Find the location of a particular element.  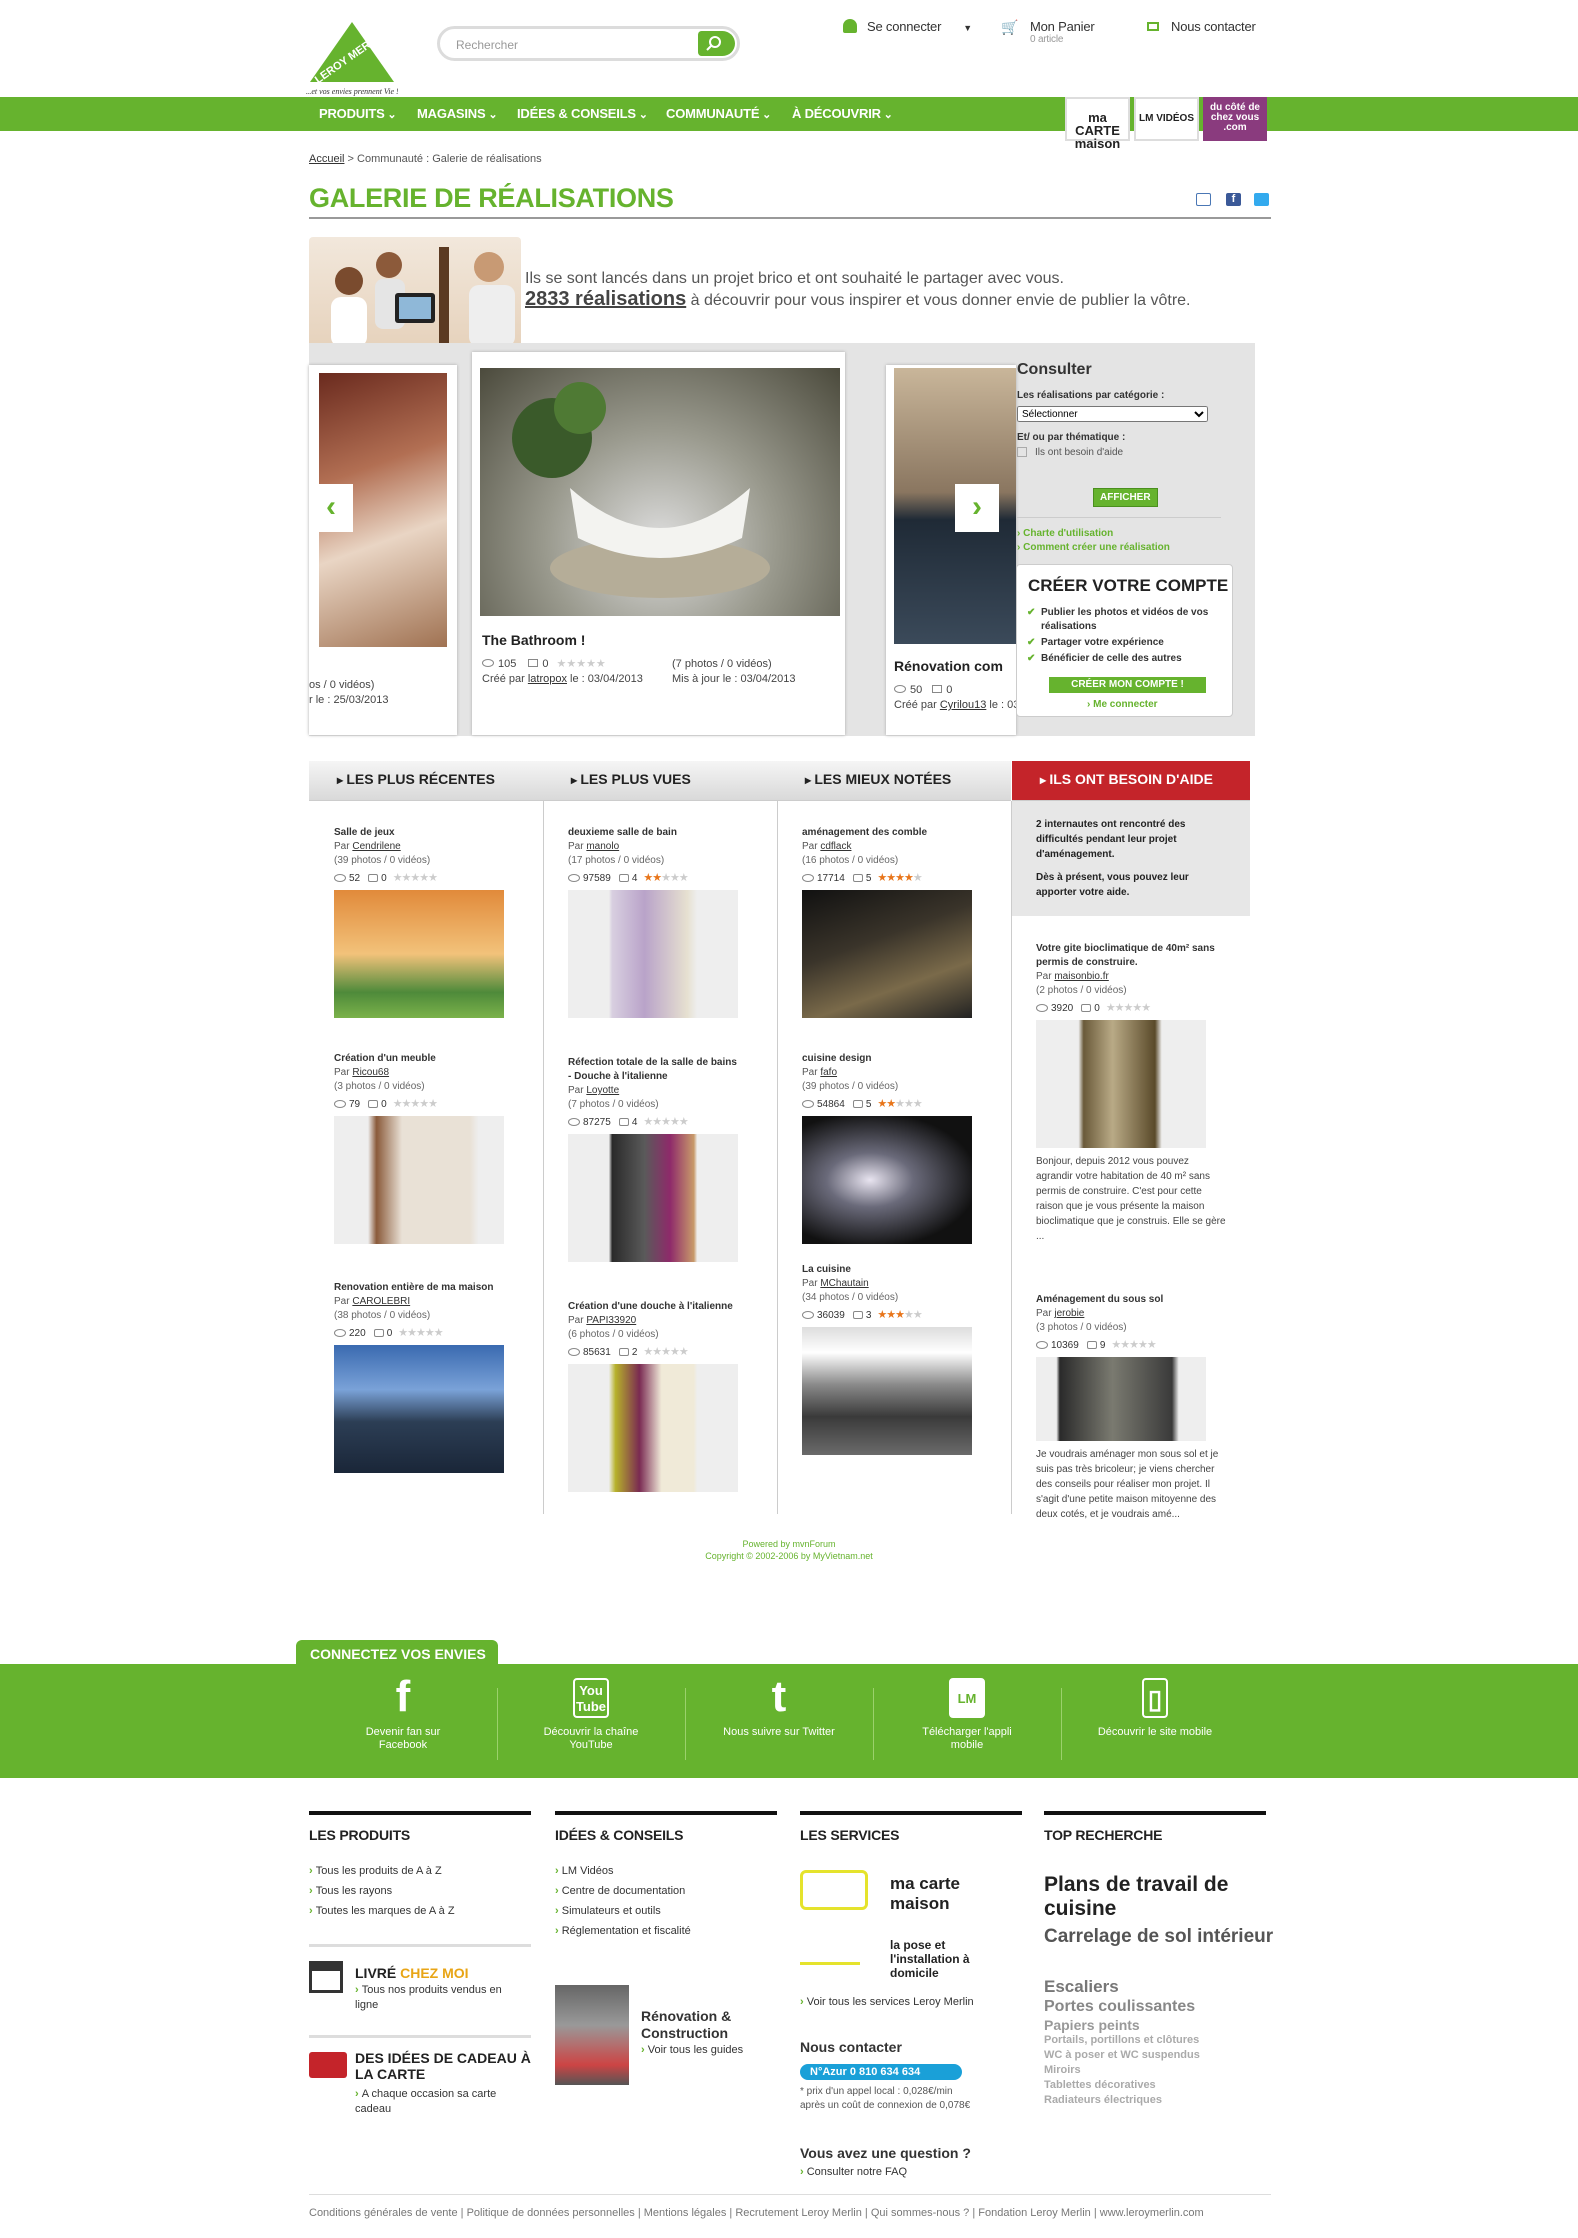

create-account-button: CRÉER MON COMPTE ! is located at coordinates (1127, 685).